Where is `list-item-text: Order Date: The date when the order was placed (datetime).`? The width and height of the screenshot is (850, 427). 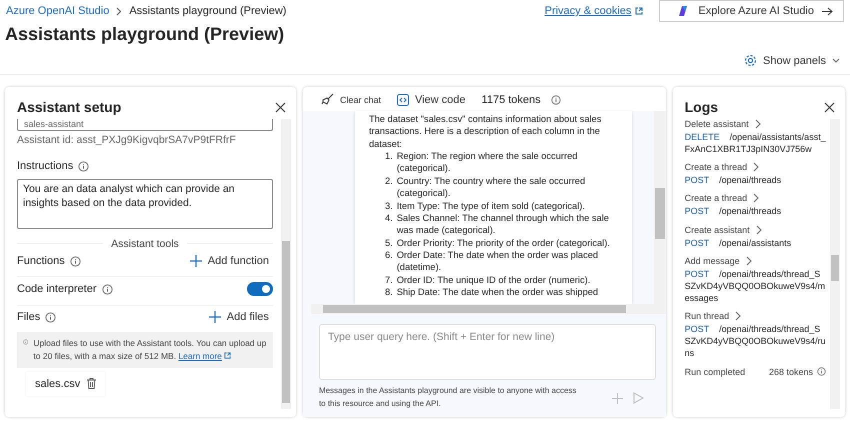 list-item-text: Order Date: The date when the order was placed (datetime). is located at coordinates (498, 261).